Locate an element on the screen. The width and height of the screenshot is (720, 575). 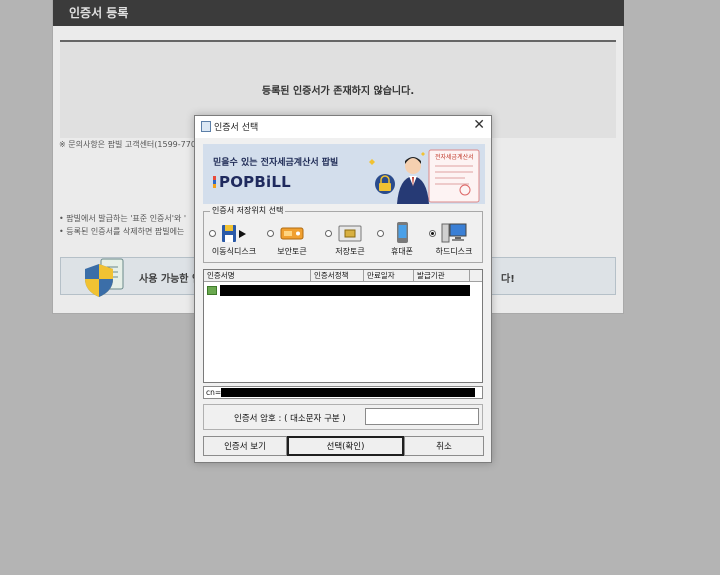
mobile-phone-radio is located at coordinates (380, 233).